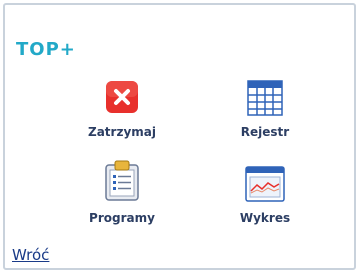 This screenshot has width=363, height=277. Describe the element at coordinates (122, 99) in the screenshot. I see `stop-icon` at that location.